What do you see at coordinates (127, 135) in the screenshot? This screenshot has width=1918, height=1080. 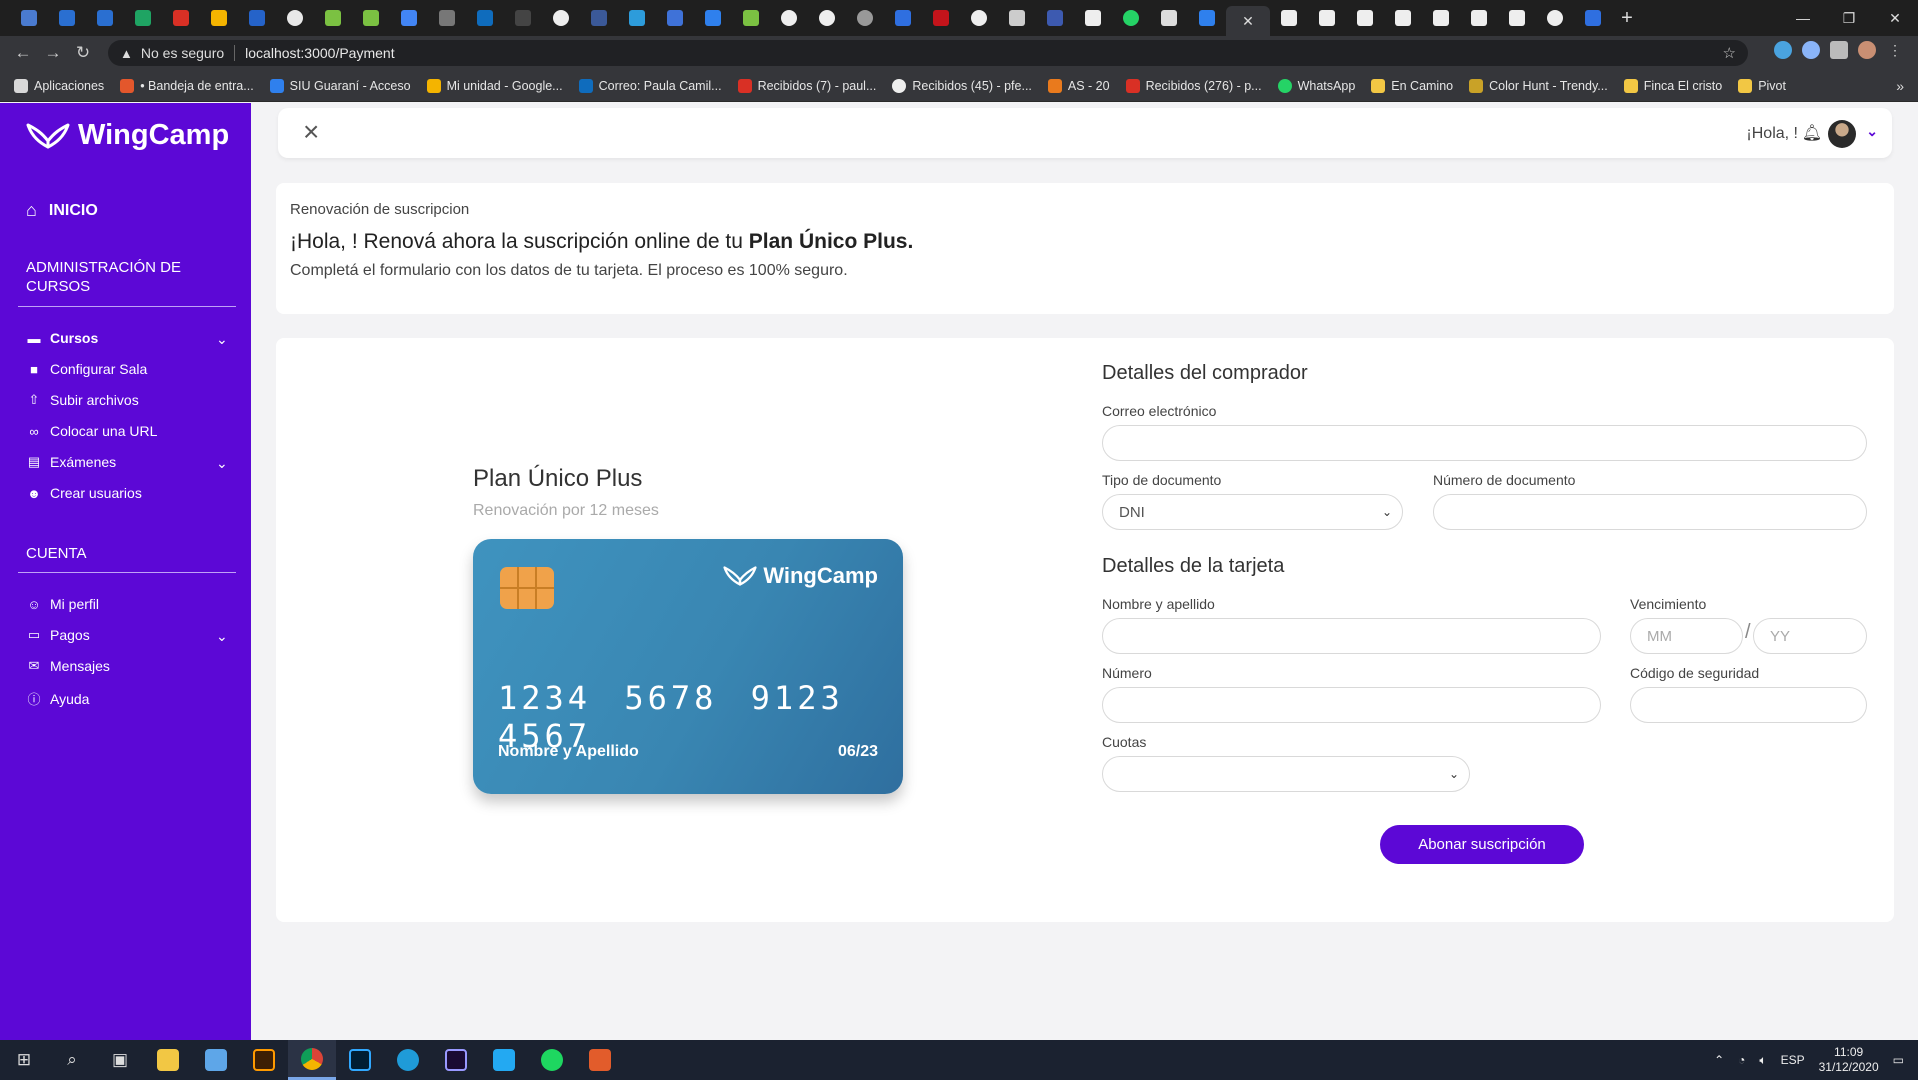 I see `brand-logo: WingCamp` at bounding box center [127, 135].